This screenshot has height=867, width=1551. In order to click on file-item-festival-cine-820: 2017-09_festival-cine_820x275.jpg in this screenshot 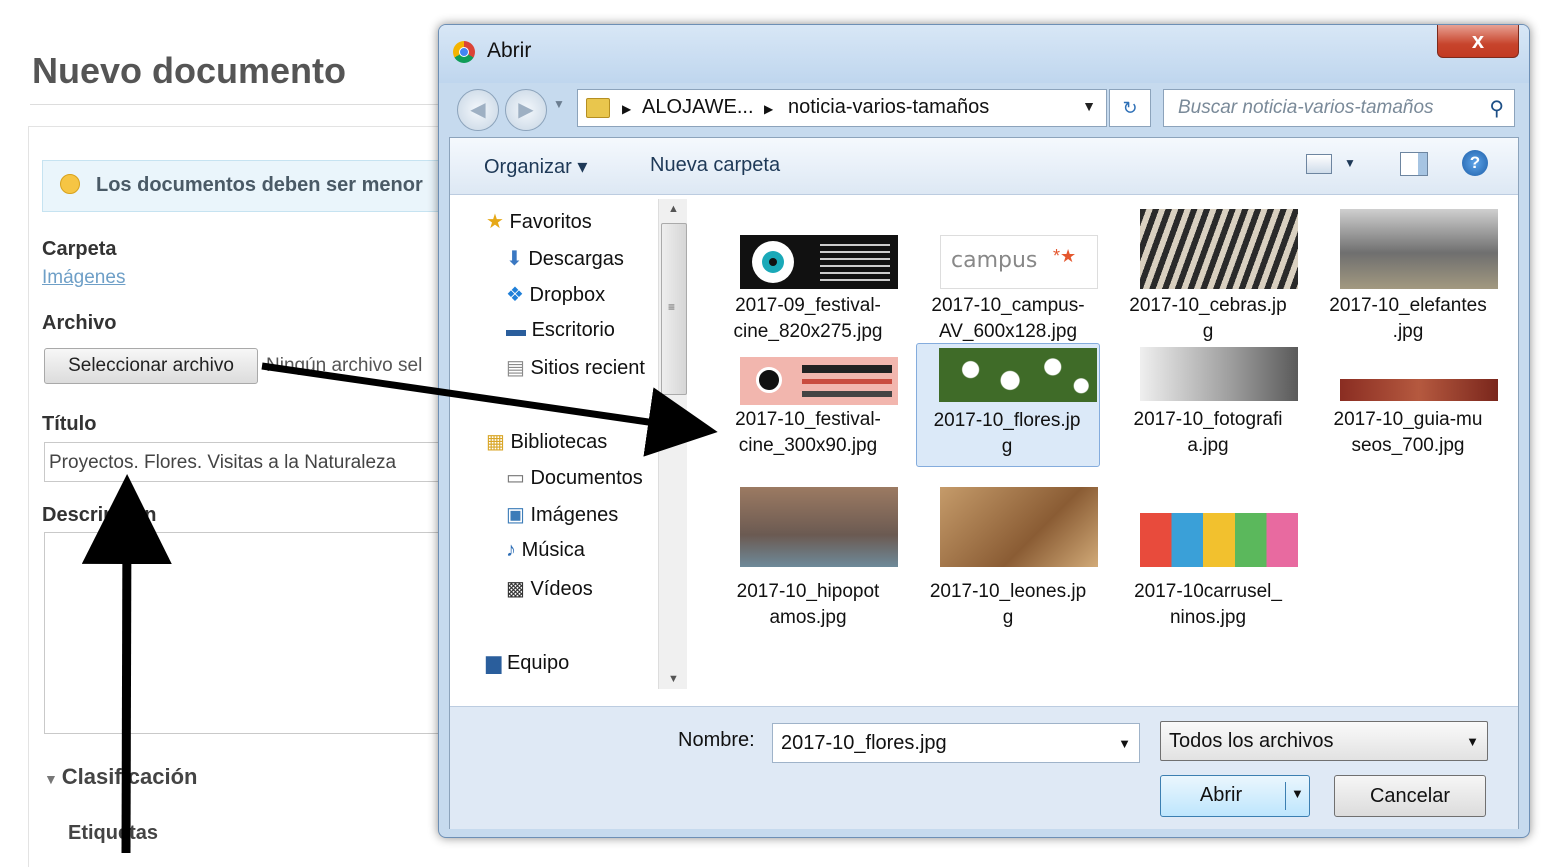, I will do `click(808, 268)`.